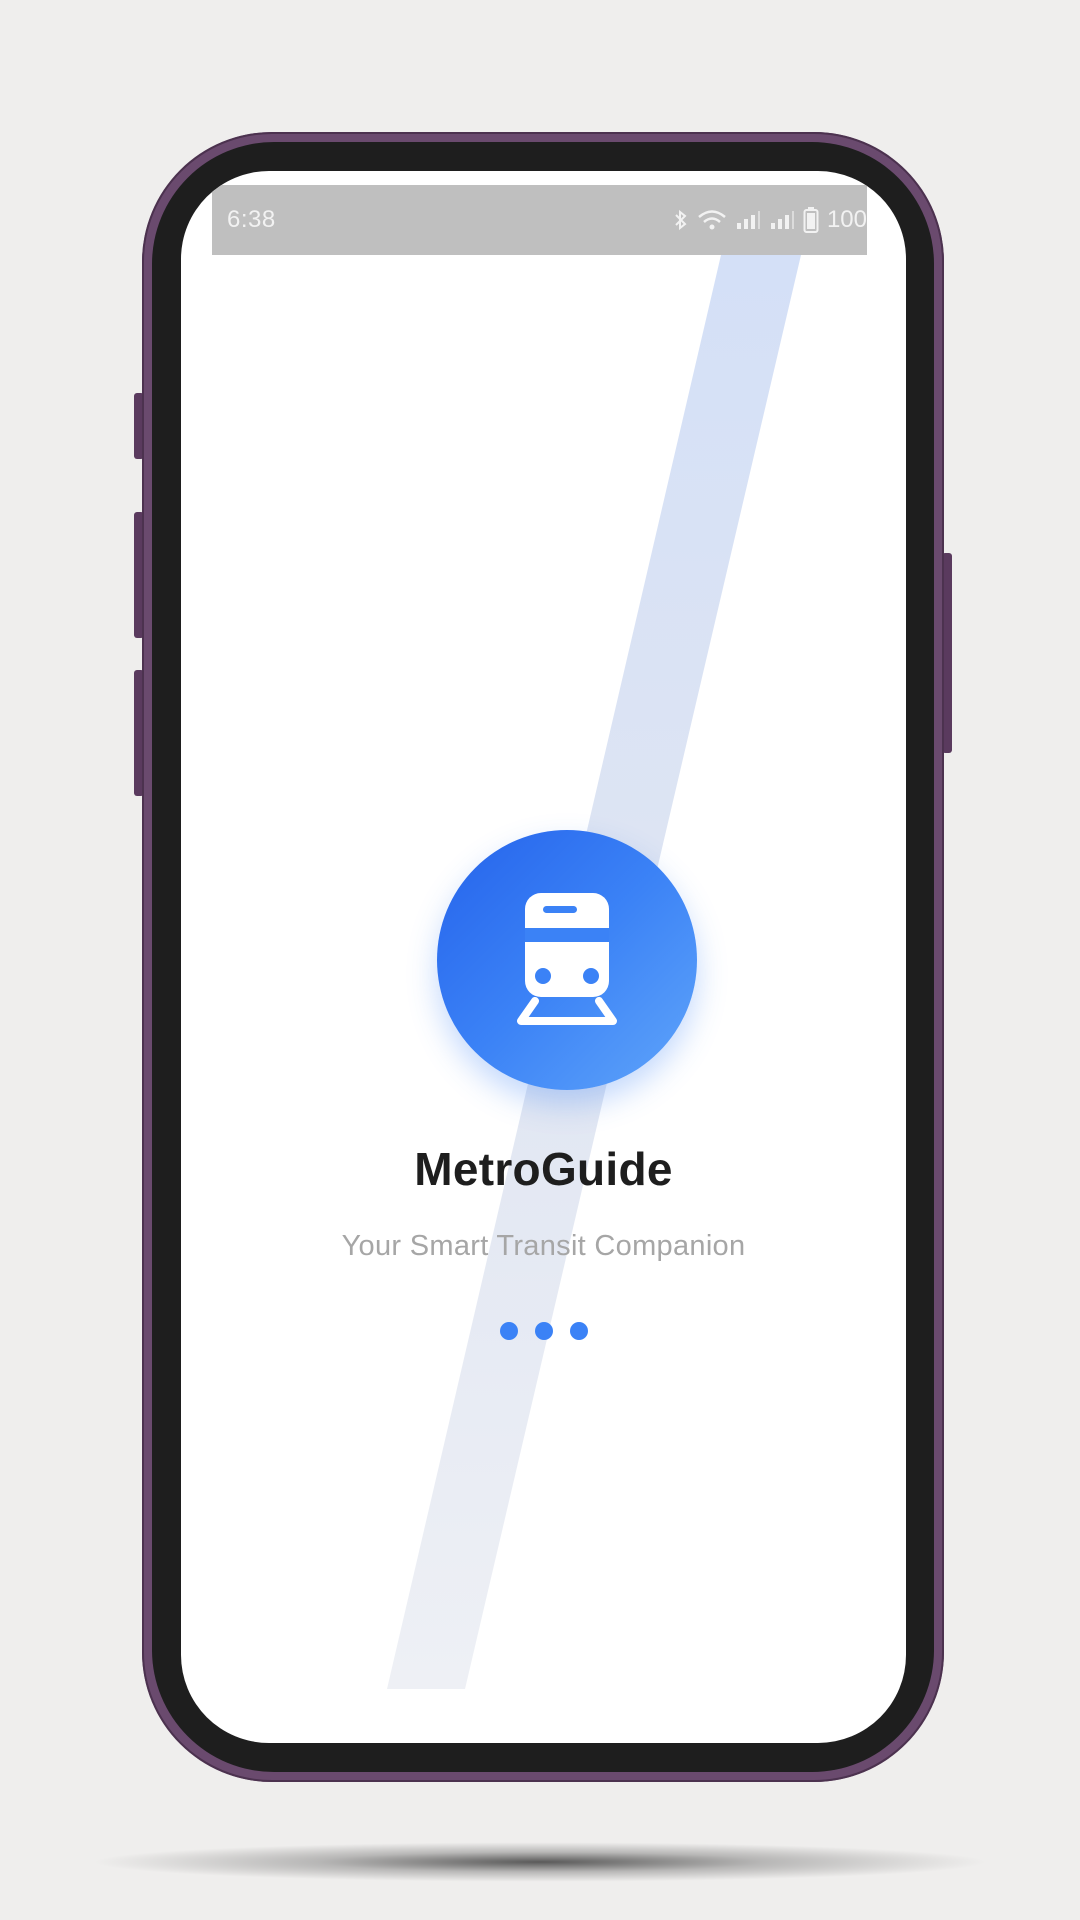 Image resolution: width=1080 pixels, height=1920 pixels. I want to click on battery-icon, so click(811, 220).